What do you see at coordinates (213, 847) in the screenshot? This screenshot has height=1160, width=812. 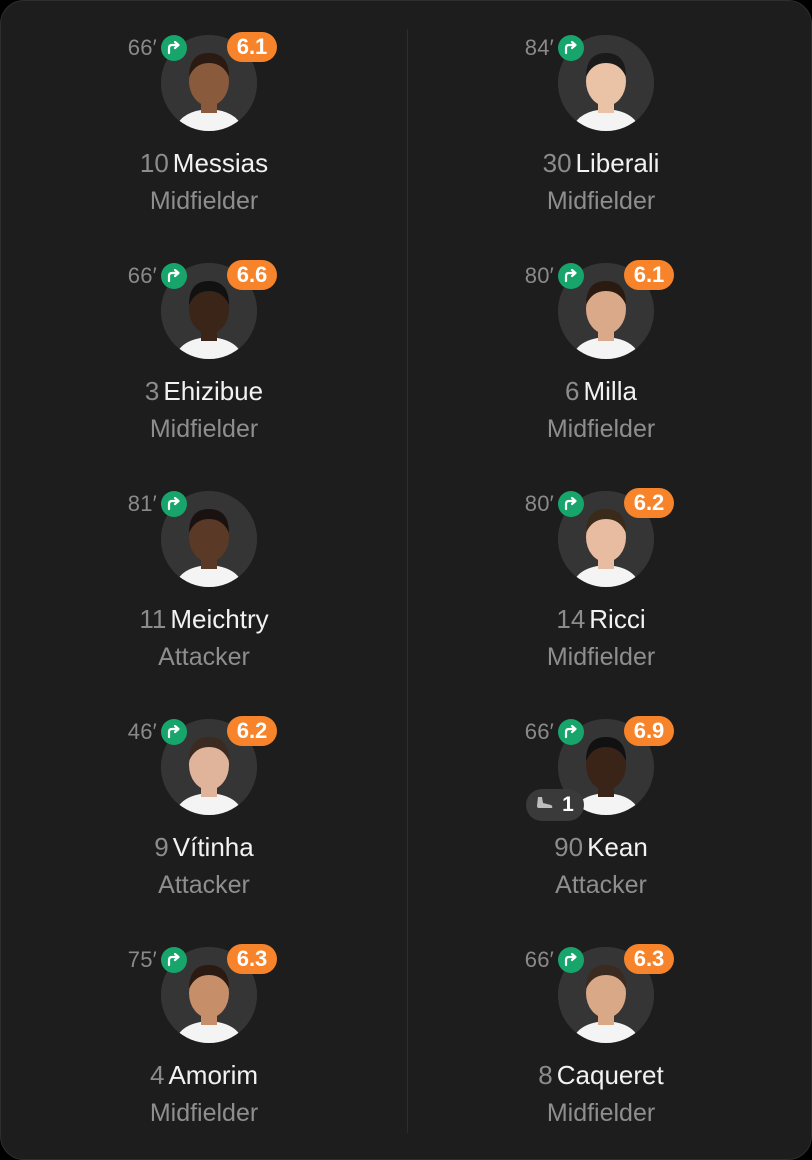 I see `player-name: Vítinha` at bounding box center [213, 847].